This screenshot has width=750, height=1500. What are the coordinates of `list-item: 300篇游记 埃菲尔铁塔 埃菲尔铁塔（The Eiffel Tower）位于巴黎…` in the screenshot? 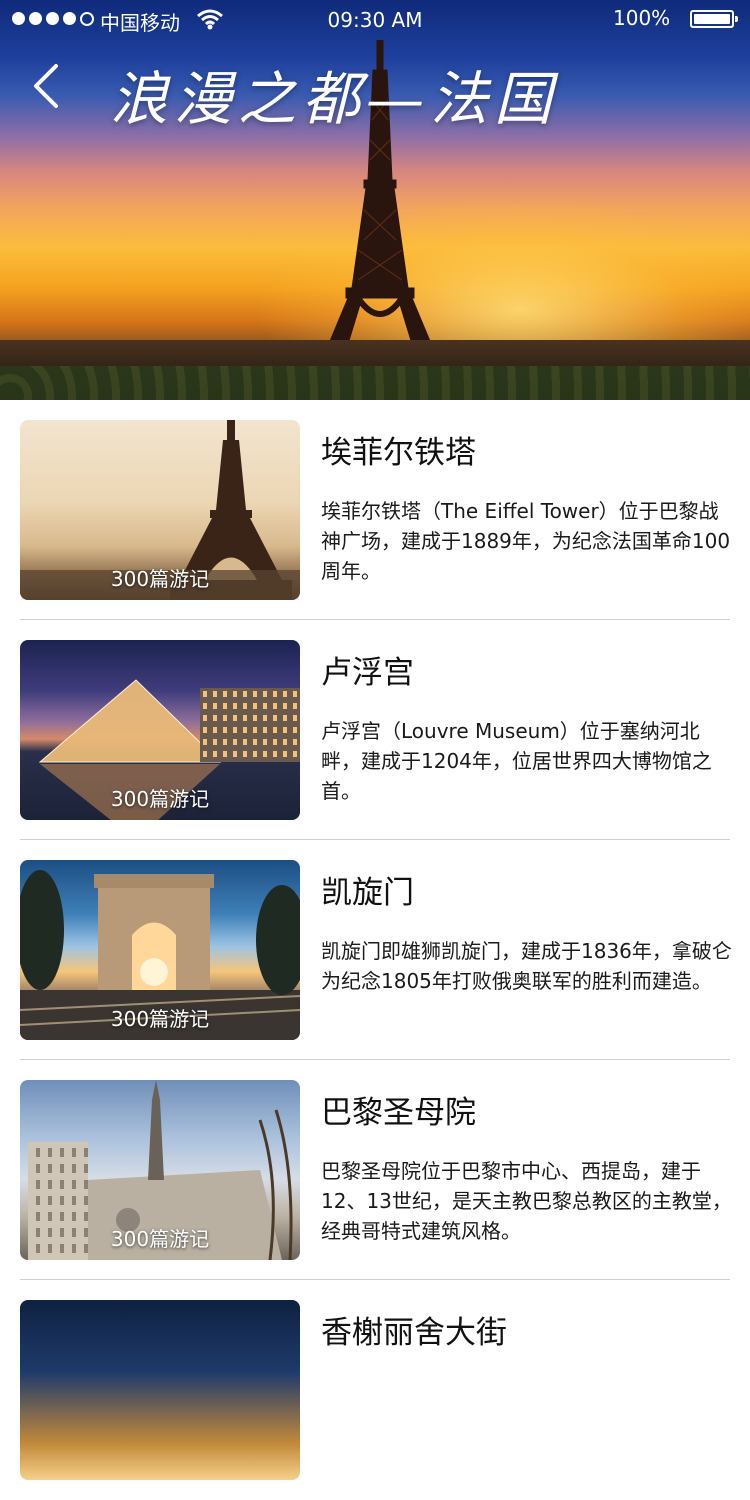 It's located at (375, 510).